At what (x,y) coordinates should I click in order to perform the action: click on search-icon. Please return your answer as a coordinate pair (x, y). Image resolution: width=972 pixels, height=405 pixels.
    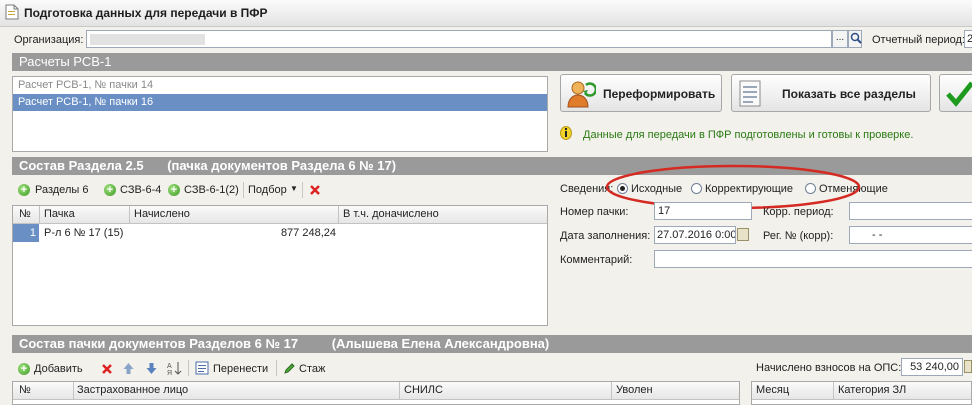
    Looking at the image, I should click on (856, 38).